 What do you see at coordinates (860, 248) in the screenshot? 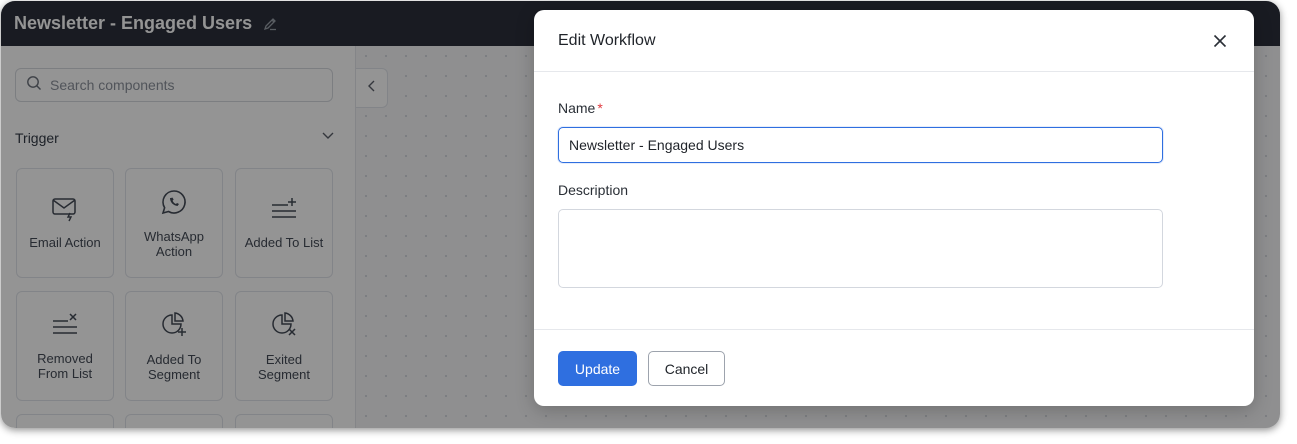
I see `description-input` at bounding box center [860, 248].